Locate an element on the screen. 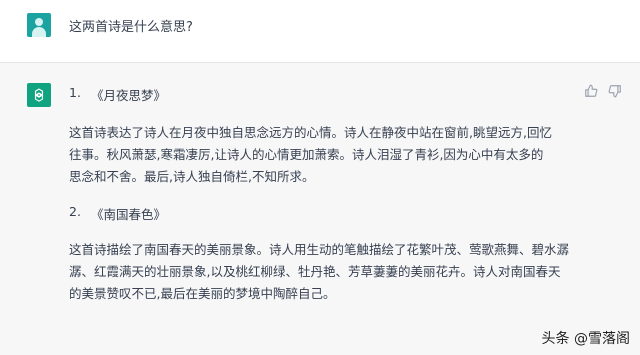 Image resolution: width=640 pixels, height=355 pixels. section-heading: 2. 《南国春色》 is located at coordinates (329, 213).